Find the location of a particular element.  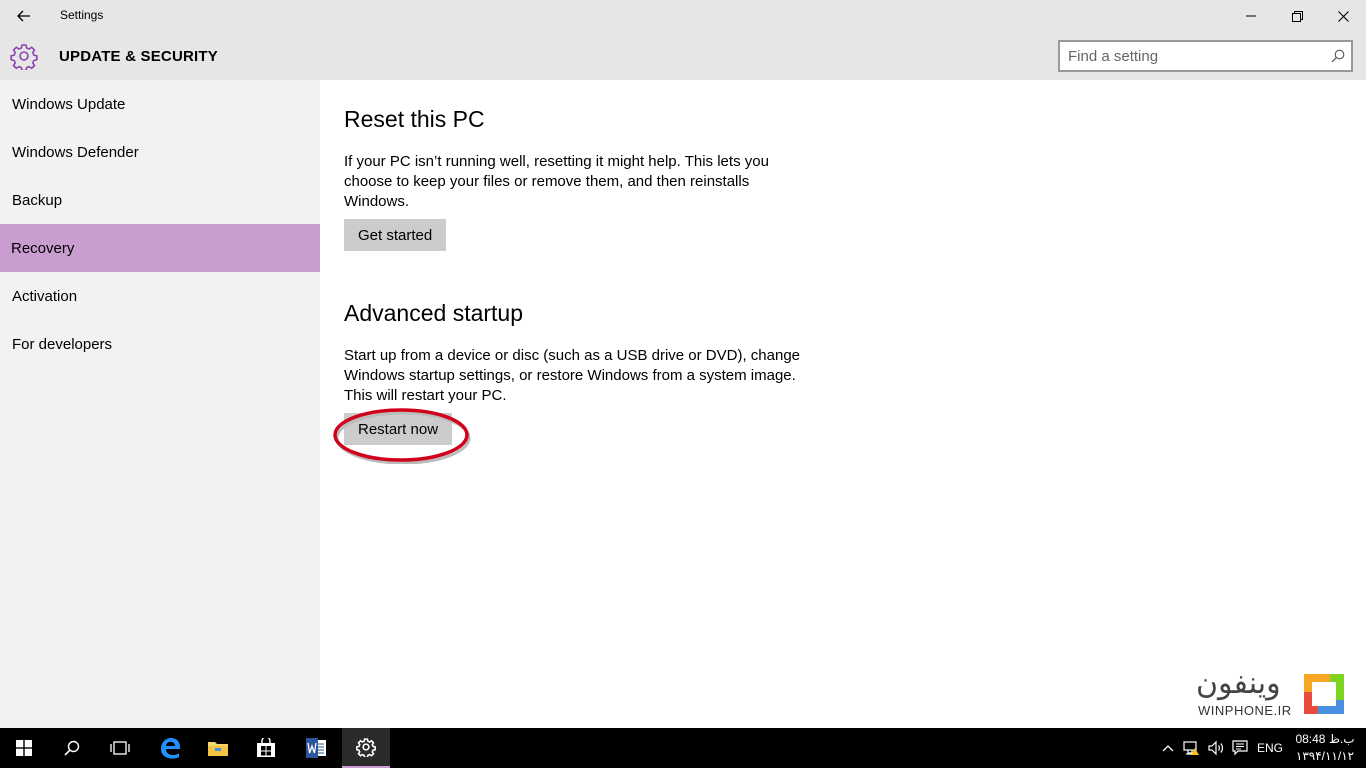

store-icon is located at coordinates (266, 747).